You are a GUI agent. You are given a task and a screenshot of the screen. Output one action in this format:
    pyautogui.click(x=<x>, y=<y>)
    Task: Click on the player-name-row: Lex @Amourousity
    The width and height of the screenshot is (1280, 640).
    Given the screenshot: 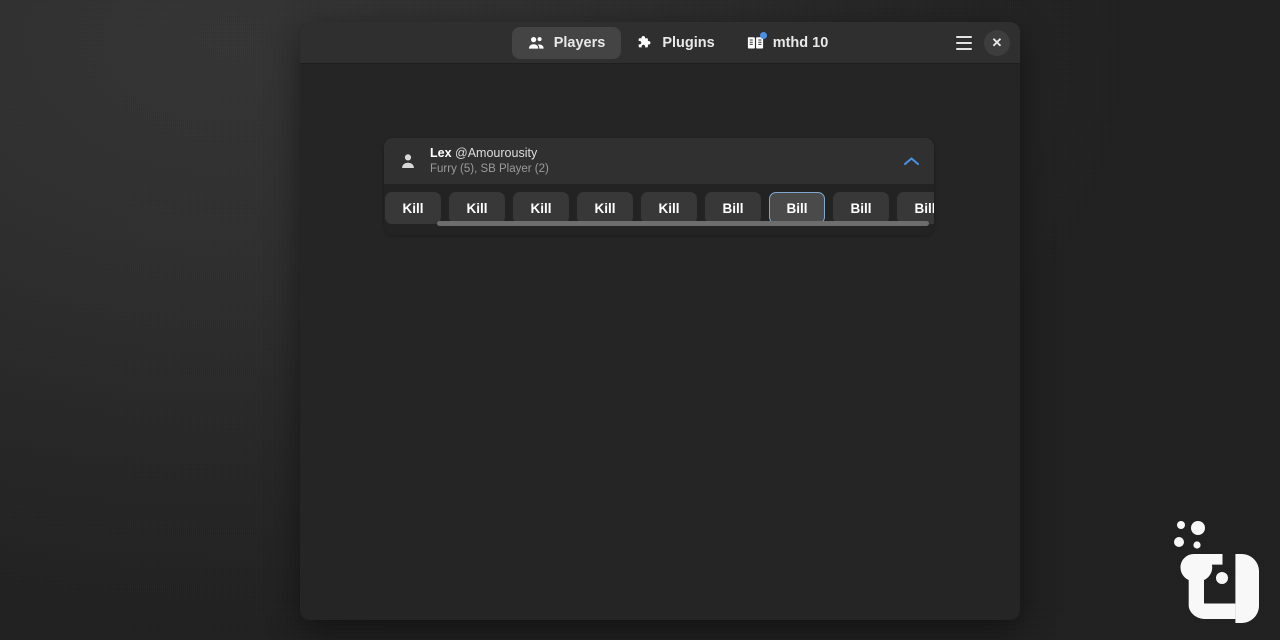 What is the action you would take?
    pyautogui.click(x=666, y=153)
    